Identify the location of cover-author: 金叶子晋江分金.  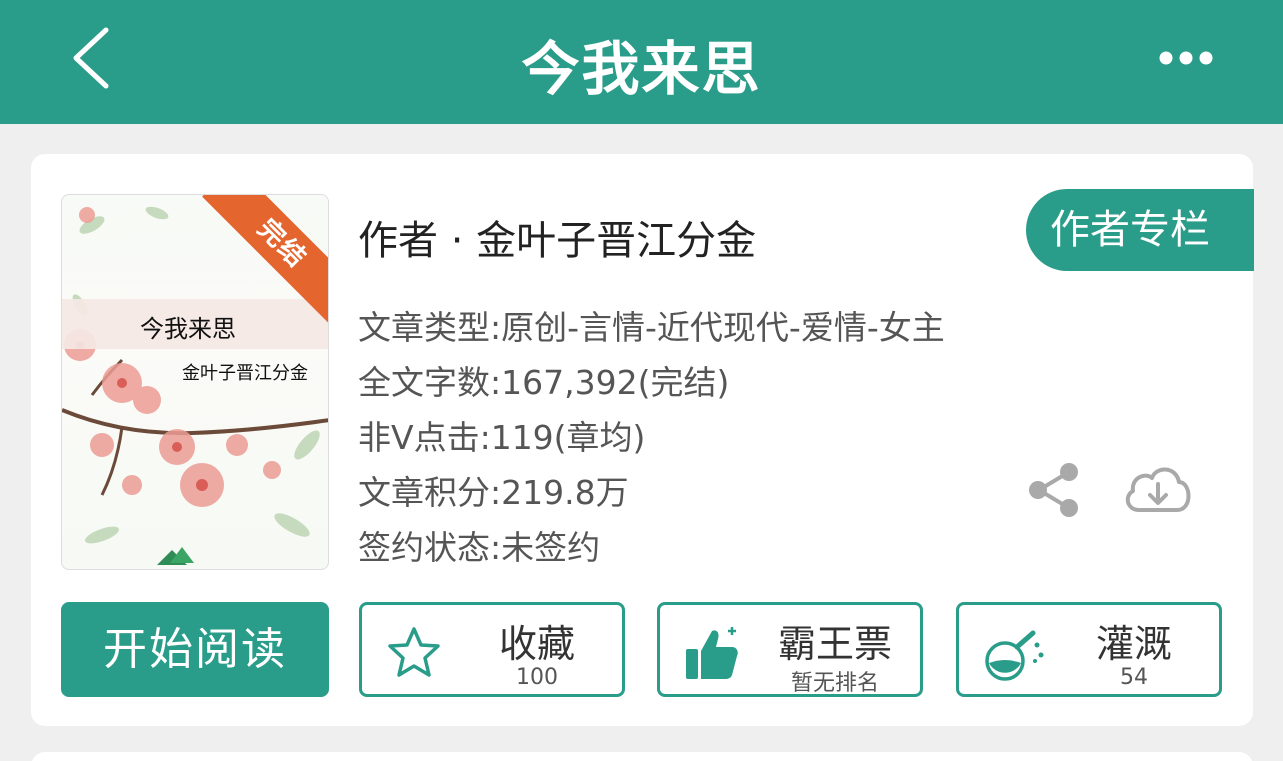
(245, 373).